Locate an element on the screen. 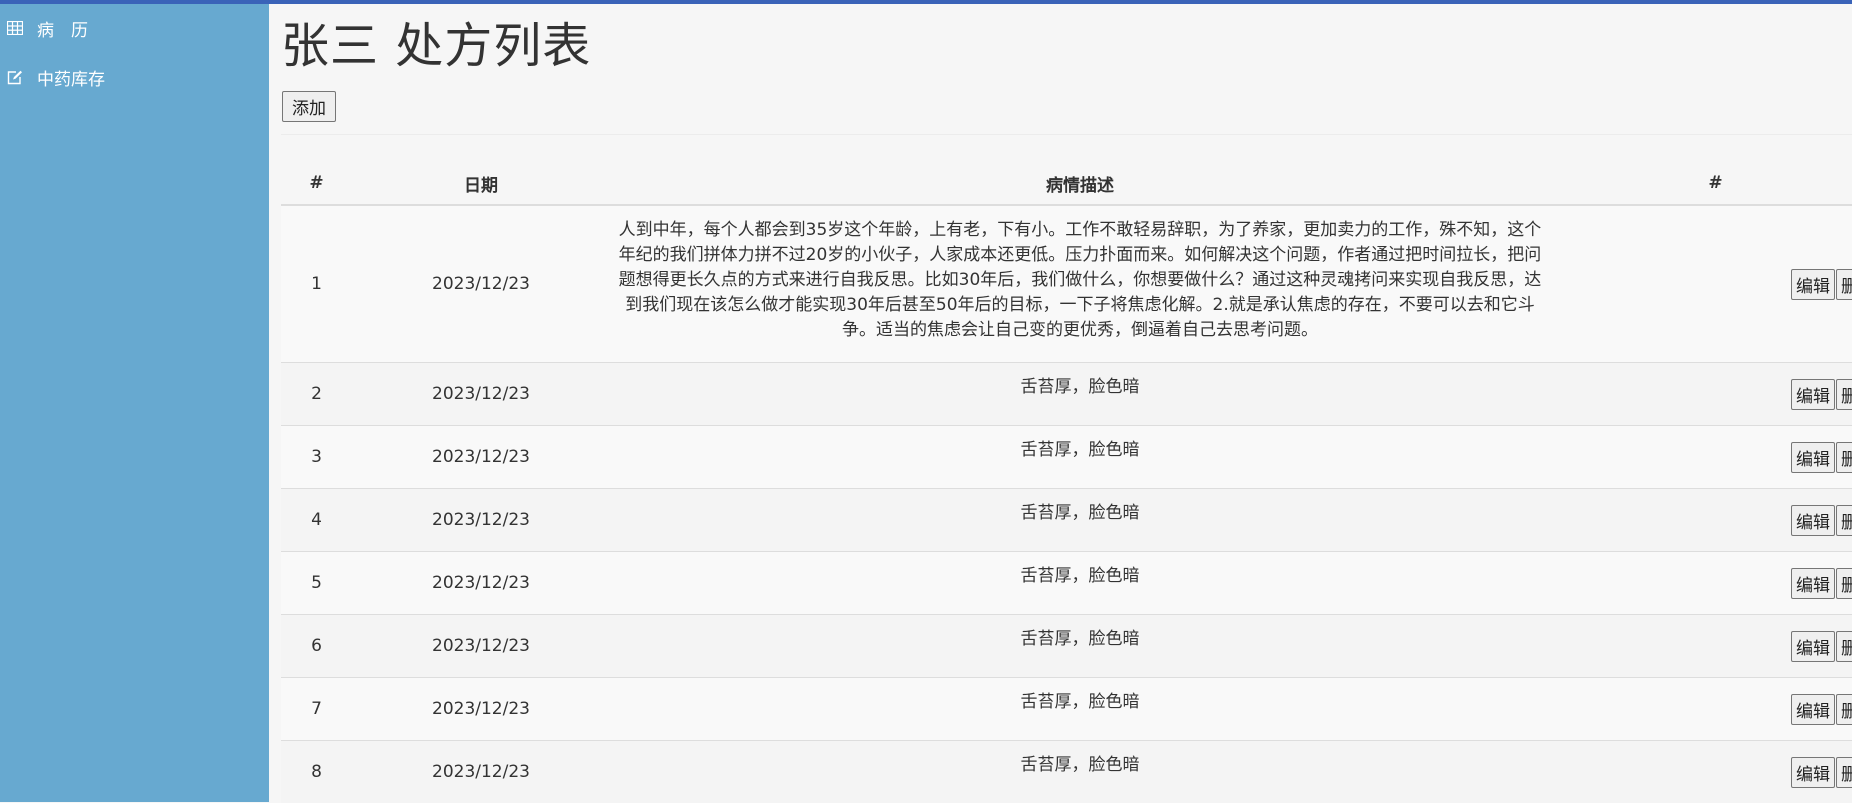  table-row: 8 2023/12/23 舌苔厚，脸色暗 编辑删除 is located at coordinates (1066, 772).